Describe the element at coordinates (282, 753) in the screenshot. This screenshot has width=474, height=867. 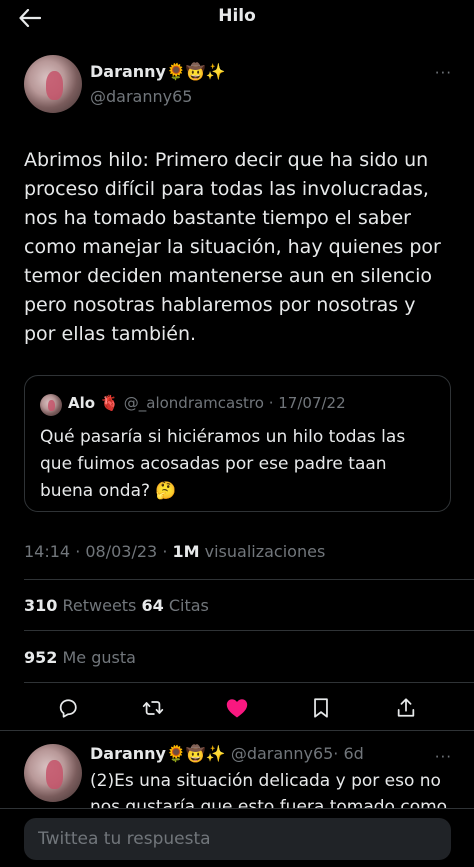
I see `reply-author-handle: @daranny65` at that location.